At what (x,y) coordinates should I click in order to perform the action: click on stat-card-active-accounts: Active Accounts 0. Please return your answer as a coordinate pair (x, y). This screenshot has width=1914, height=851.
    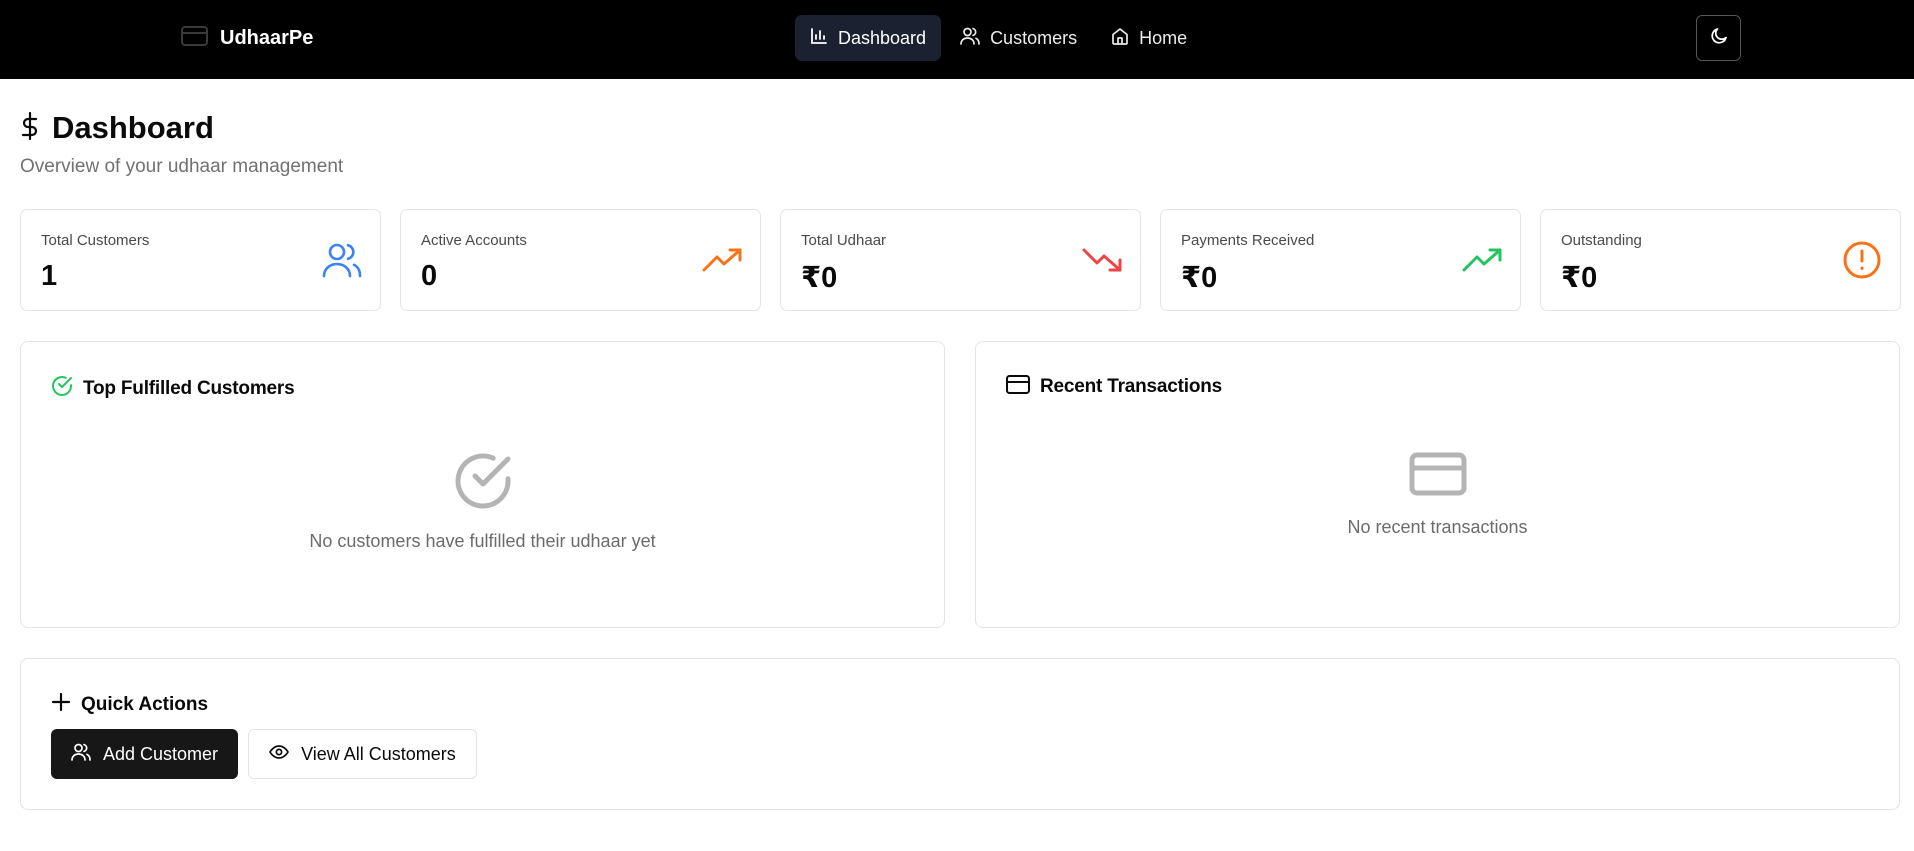
    Looking at the image, I should click on (580, 260).